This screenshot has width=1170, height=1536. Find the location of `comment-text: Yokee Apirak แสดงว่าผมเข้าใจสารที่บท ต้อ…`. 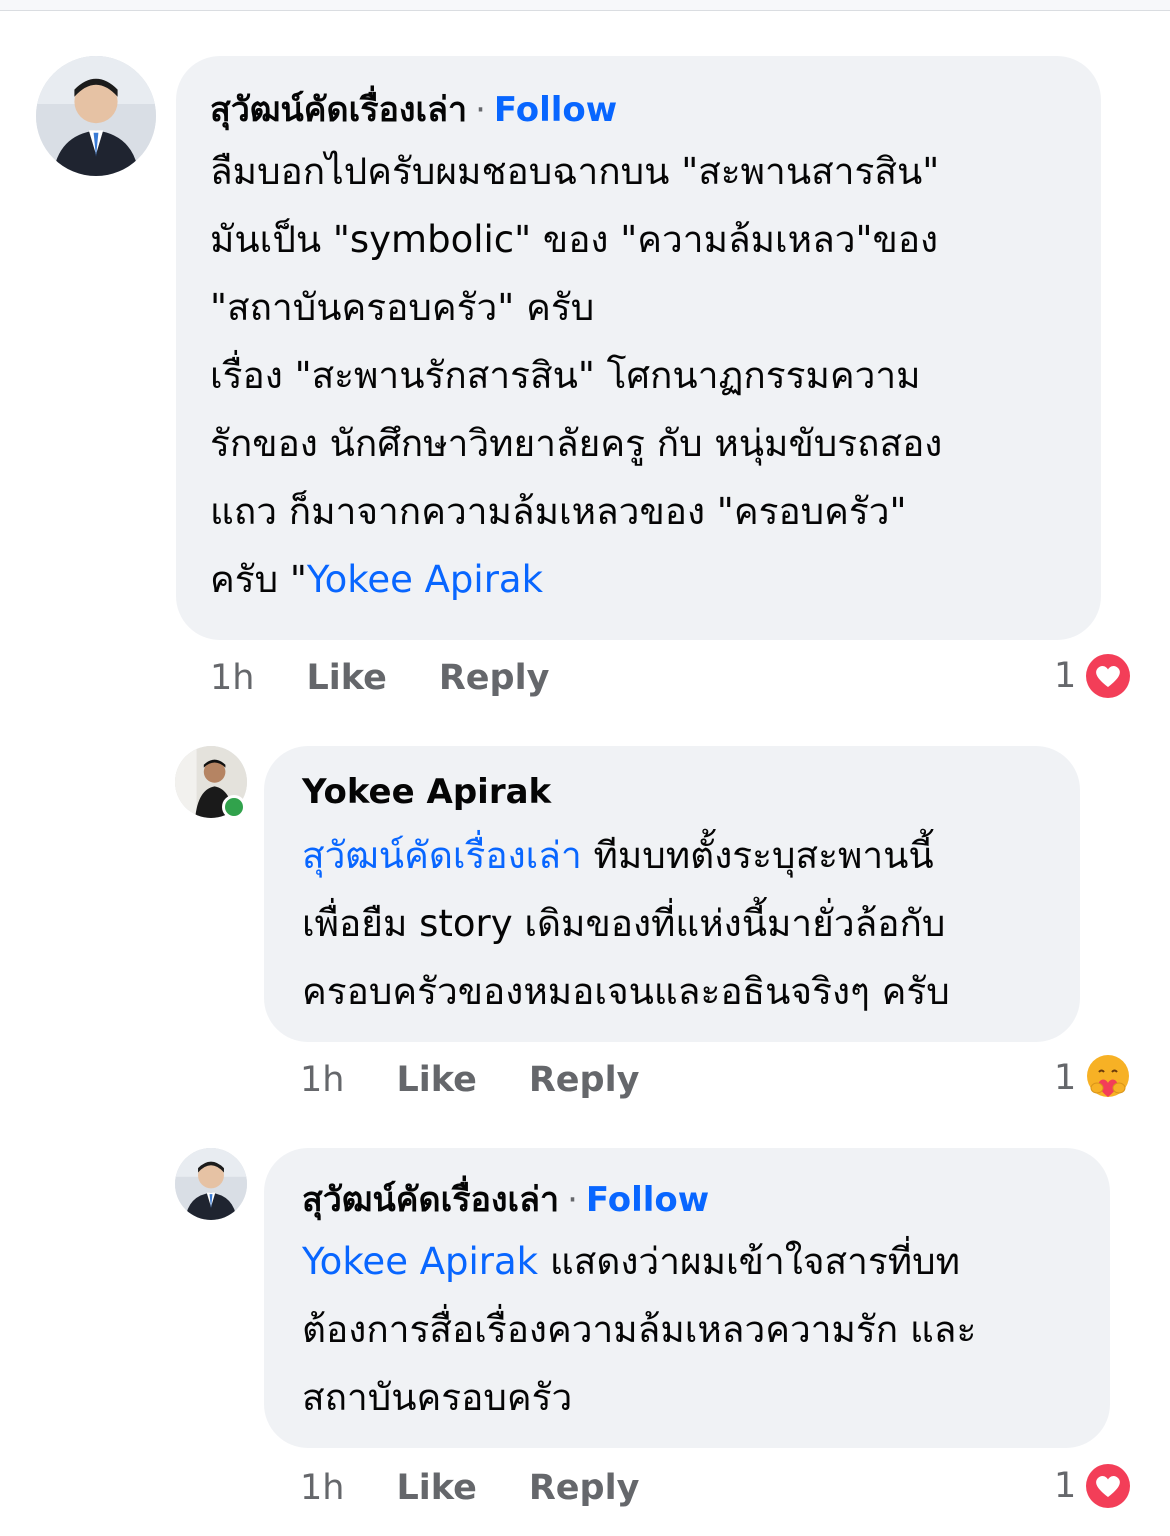

comment-text: Yokee Apirak แสดงว่าผมเข้าใจสารที่บท ต้อ… is located at coordinates (687, 1330).